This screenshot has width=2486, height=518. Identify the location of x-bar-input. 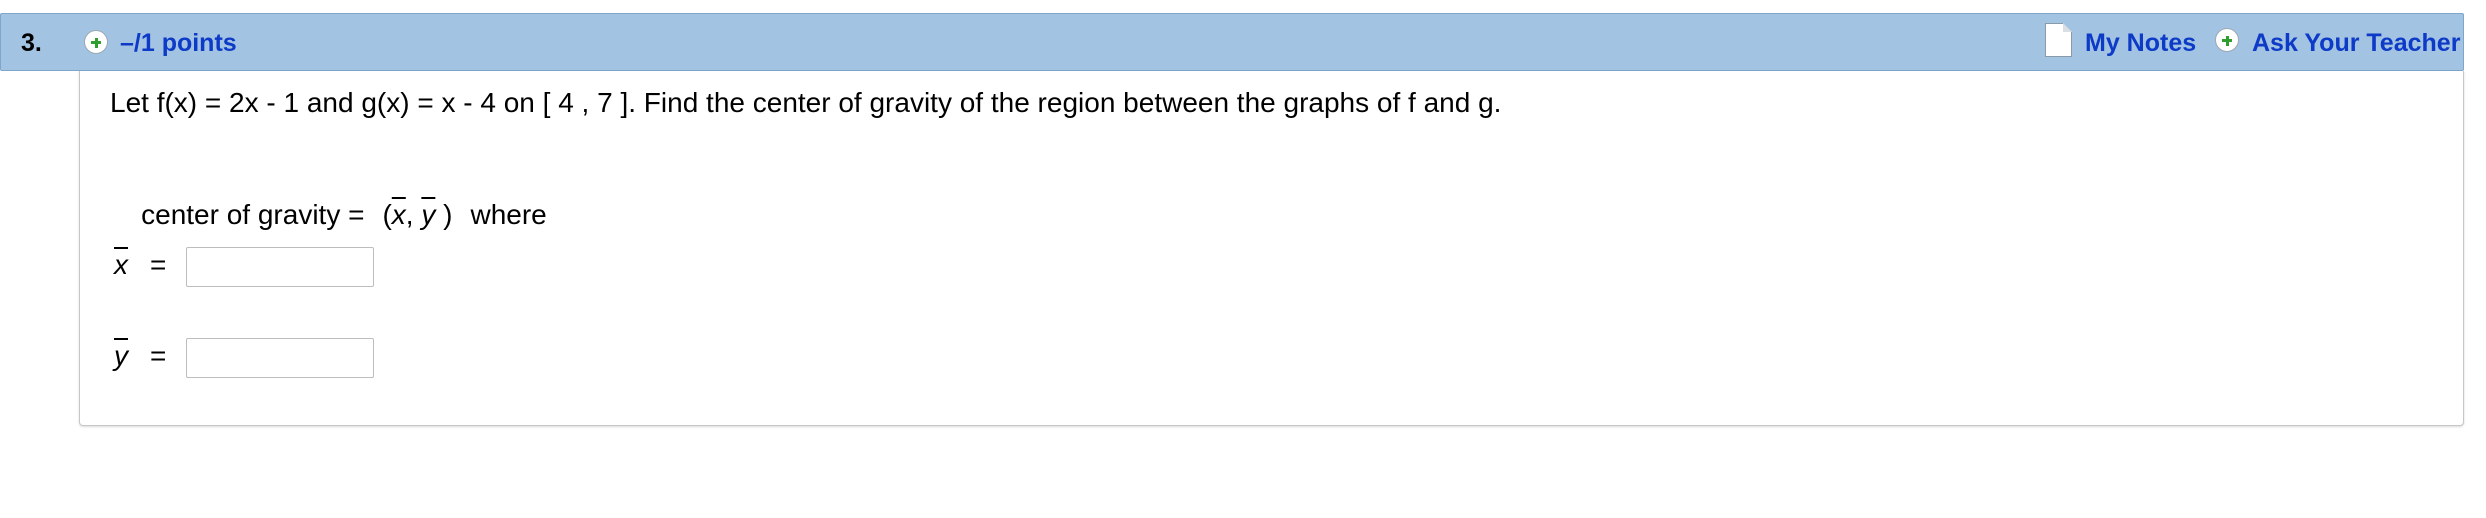
(280, 267).